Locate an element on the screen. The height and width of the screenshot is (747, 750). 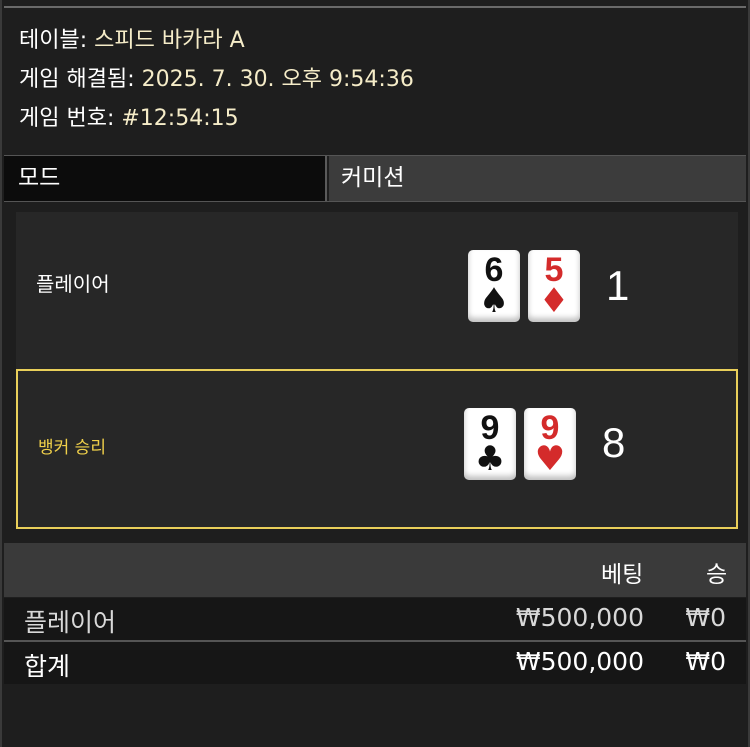
player-total: 1 is located at coordinates (618, 285).